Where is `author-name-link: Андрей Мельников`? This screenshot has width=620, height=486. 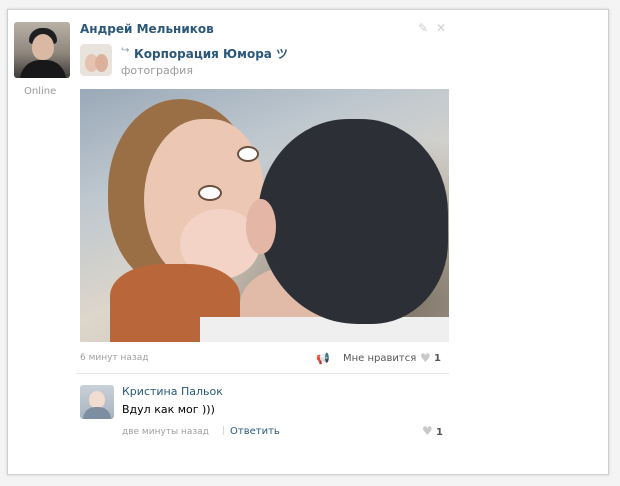
author-name-link: Андрей Мельников is located at coordinates (147, 29).